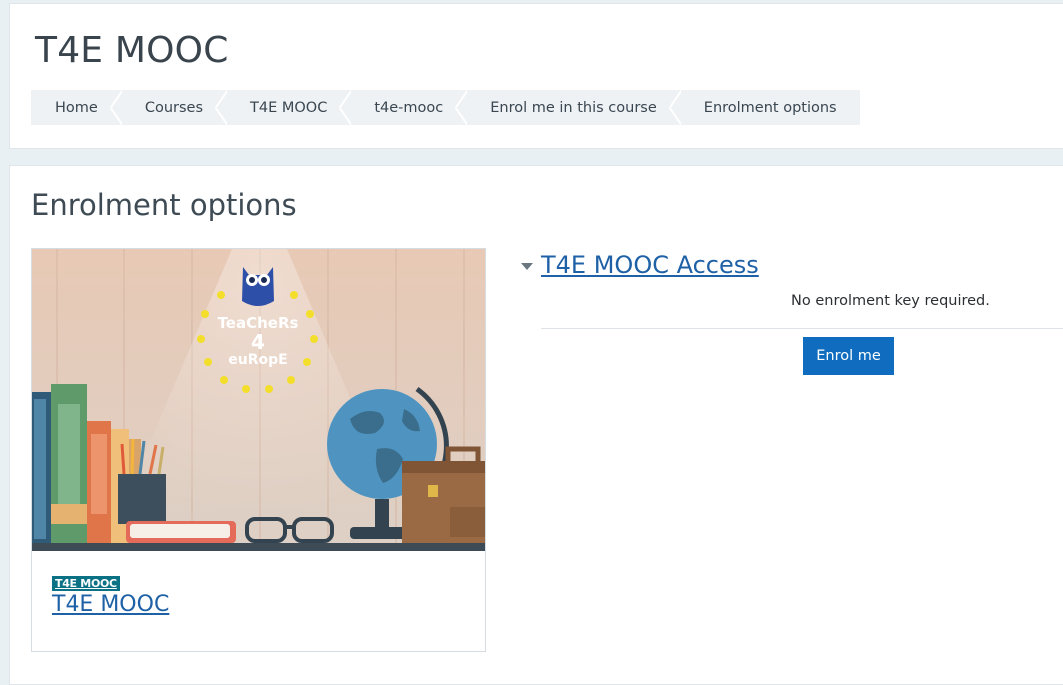 This screenshot has width=1063, height=685. What do you see at coordinates (770, 107) in the screenshot?
I see `breadcrumb-current: Enrolment options` at bounding box center [770, 107].